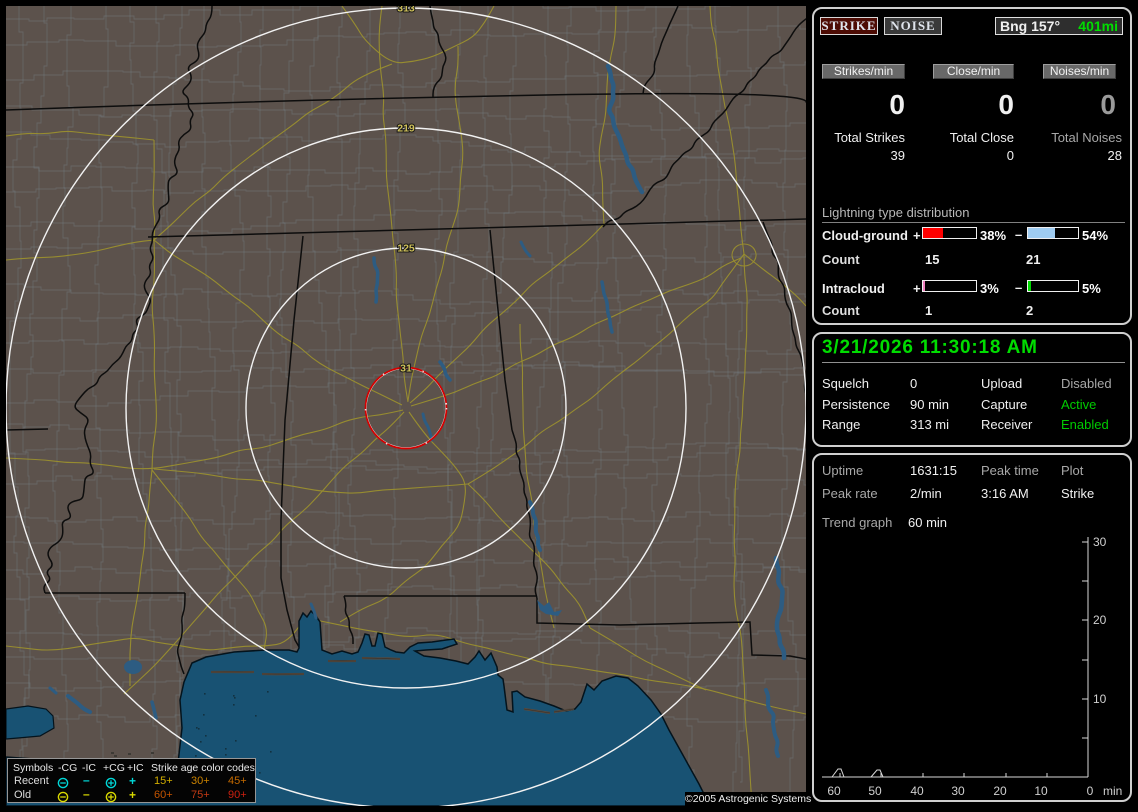 The width and height of the screenshot is (1138, 812). What do you see at coordinates (917, 791) in the screenshot?
I see `svg-text: 40` at bounding box center [917, 791].